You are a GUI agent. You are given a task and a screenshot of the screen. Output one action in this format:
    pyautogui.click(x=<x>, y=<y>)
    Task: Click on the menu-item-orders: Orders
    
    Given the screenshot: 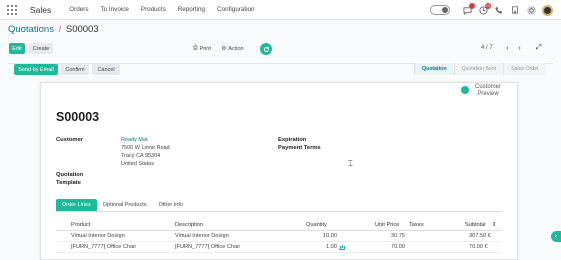 What is the action you would take?
    pyautogui.click(x=78, y=9)
    